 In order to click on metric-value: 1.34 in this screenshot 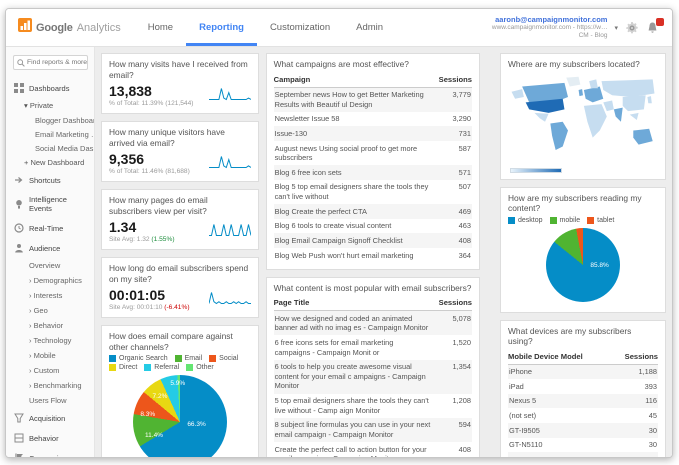, I will do `click(123, 227)`.